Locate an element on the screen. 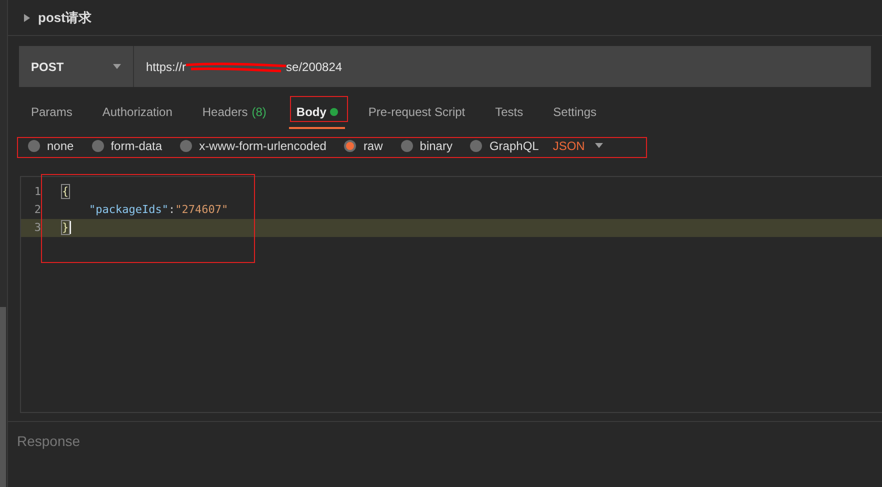 The image size is (882, 487). tab: Settings is located at coordinates (575, 114).